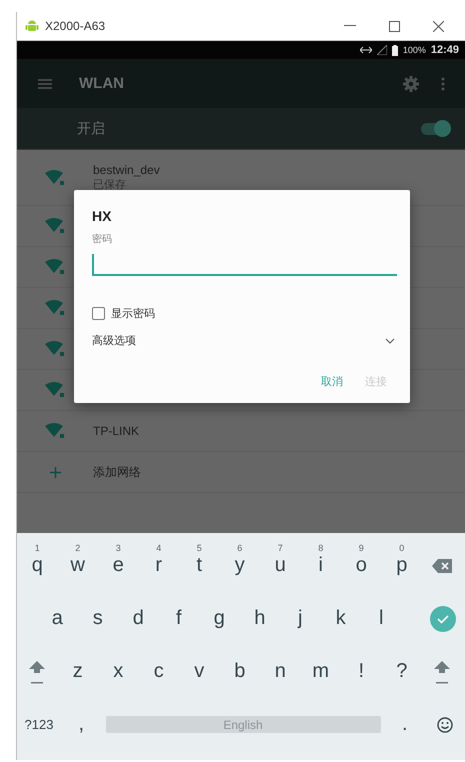  I want to click on key-hint: 5, so click(199, 547).